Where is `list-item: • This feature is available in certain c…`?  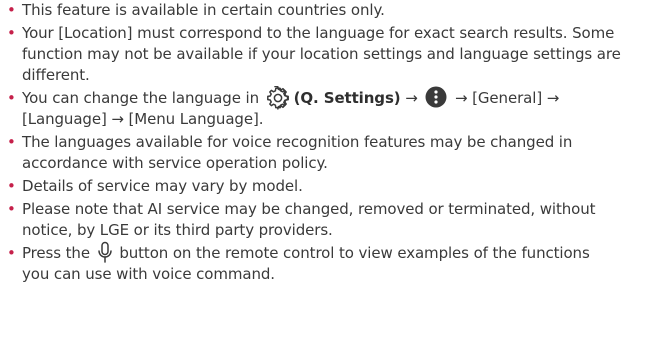 list-item: • This feature is available in certain c… is located at coordinates (328, 10).